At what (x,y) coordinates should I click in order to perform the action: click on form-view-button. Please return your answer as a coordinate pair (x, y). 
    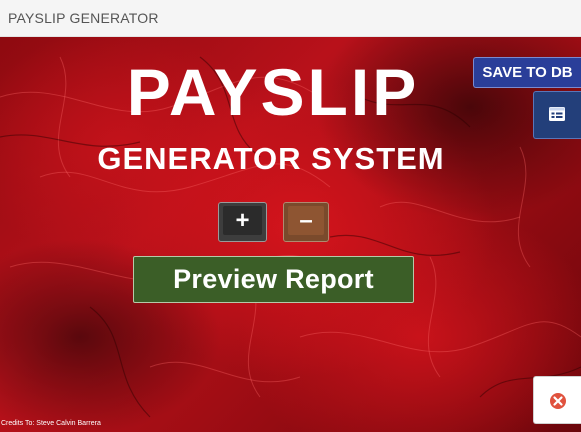
    Looking at the image, I should click on (557, 115).